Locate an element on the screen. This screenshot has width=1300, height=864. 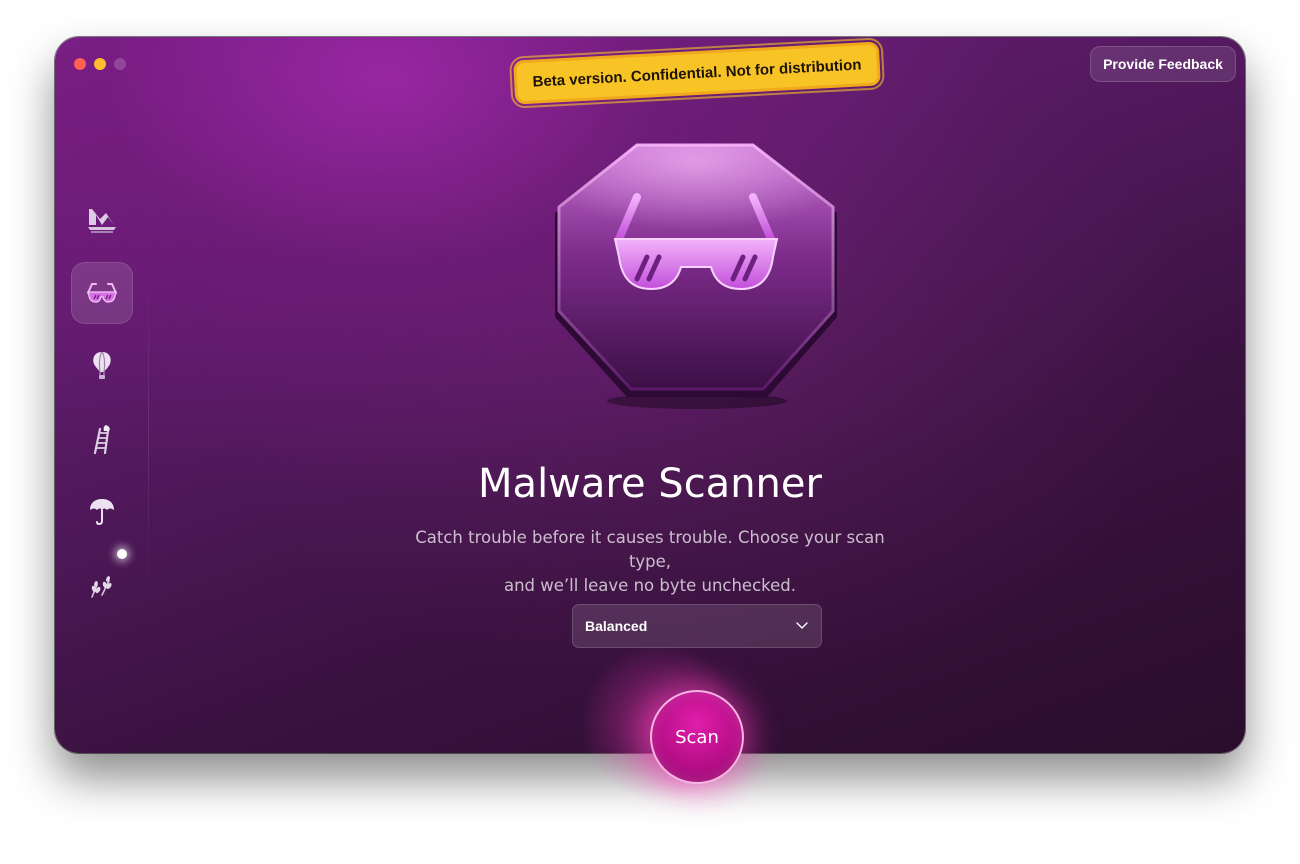
ladder-icon is located at coordinates (101, 440).